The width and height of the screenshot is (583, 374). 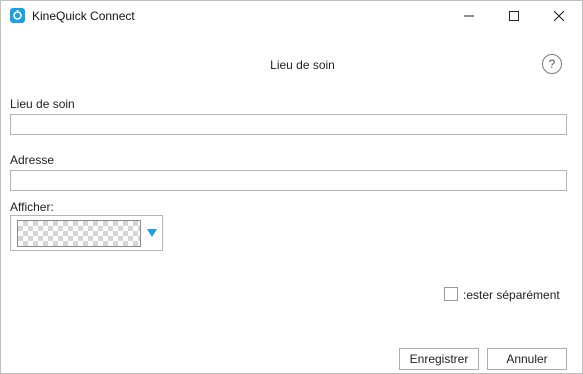 I want to click on title-bar: KineQuick Connect, so click(x=291, y=16).